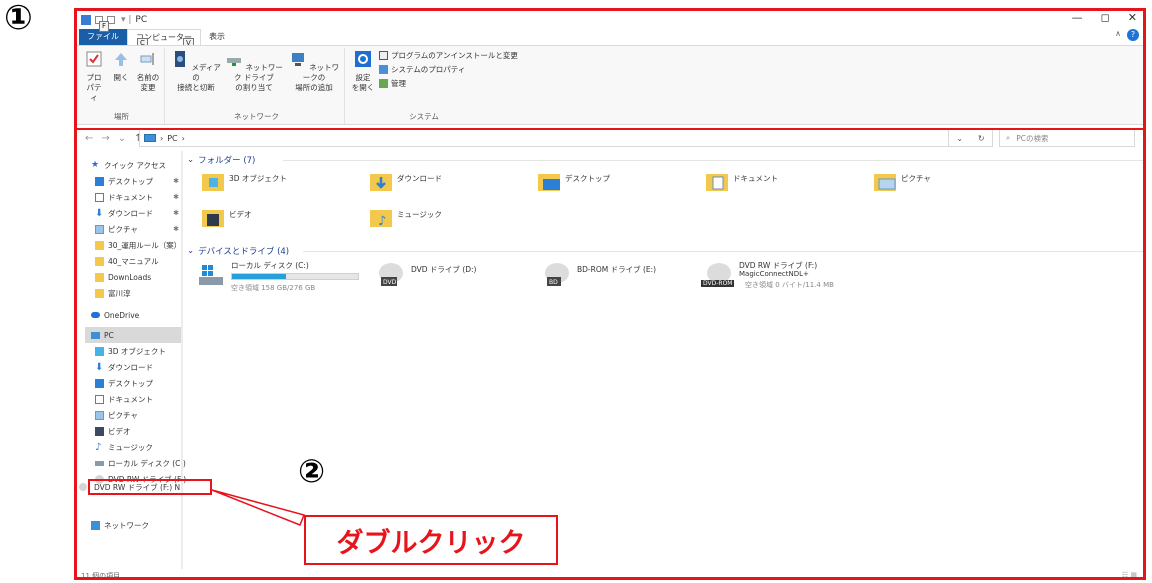  I want to click on nav-onedrive: OneDrive, so click(136, 315).